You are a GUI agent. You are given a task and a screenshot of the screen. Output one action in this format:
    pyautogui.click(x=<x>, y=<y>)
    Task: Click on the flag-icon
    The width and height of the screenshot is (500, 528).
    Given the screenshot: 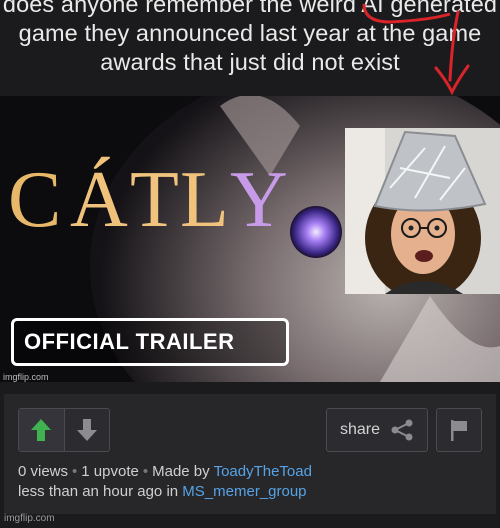 What is the action you would take?
    pyautogui.click(x=459, y=430)
    